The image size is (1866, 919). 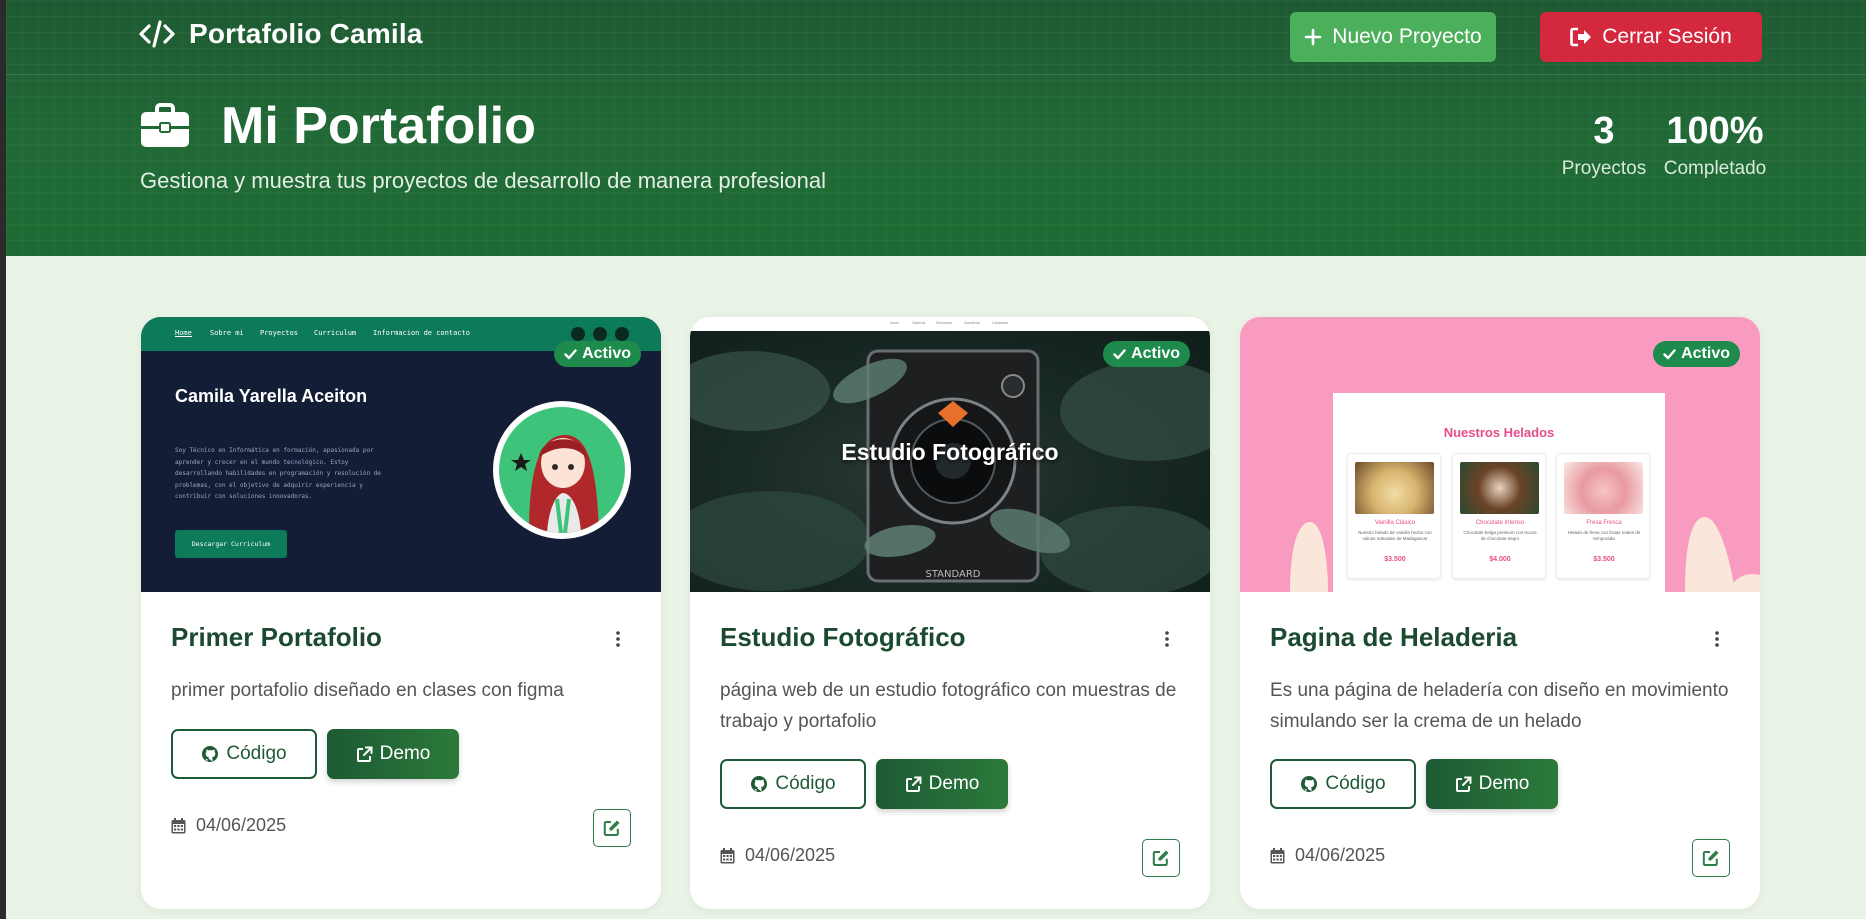 I want to click on thumb-nav-item: Proyectos, so click(x=279, y=333).